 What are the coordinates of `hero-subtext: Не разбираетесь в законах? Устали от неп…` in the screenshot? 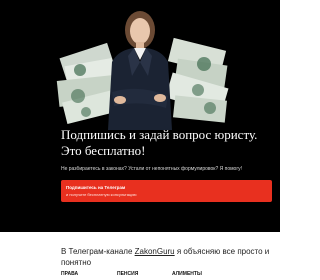 It's located at (152, 169).